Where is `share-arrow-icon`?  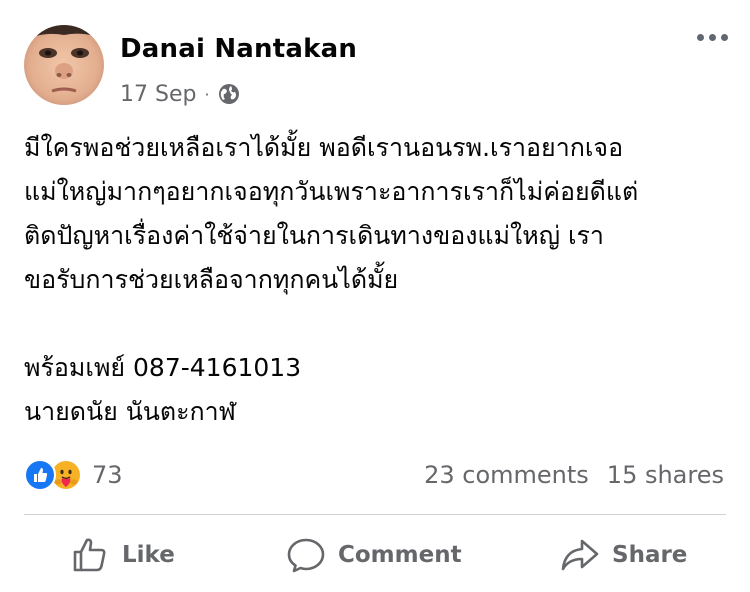 share-arrow-icon is located at coordinates (580, 555).